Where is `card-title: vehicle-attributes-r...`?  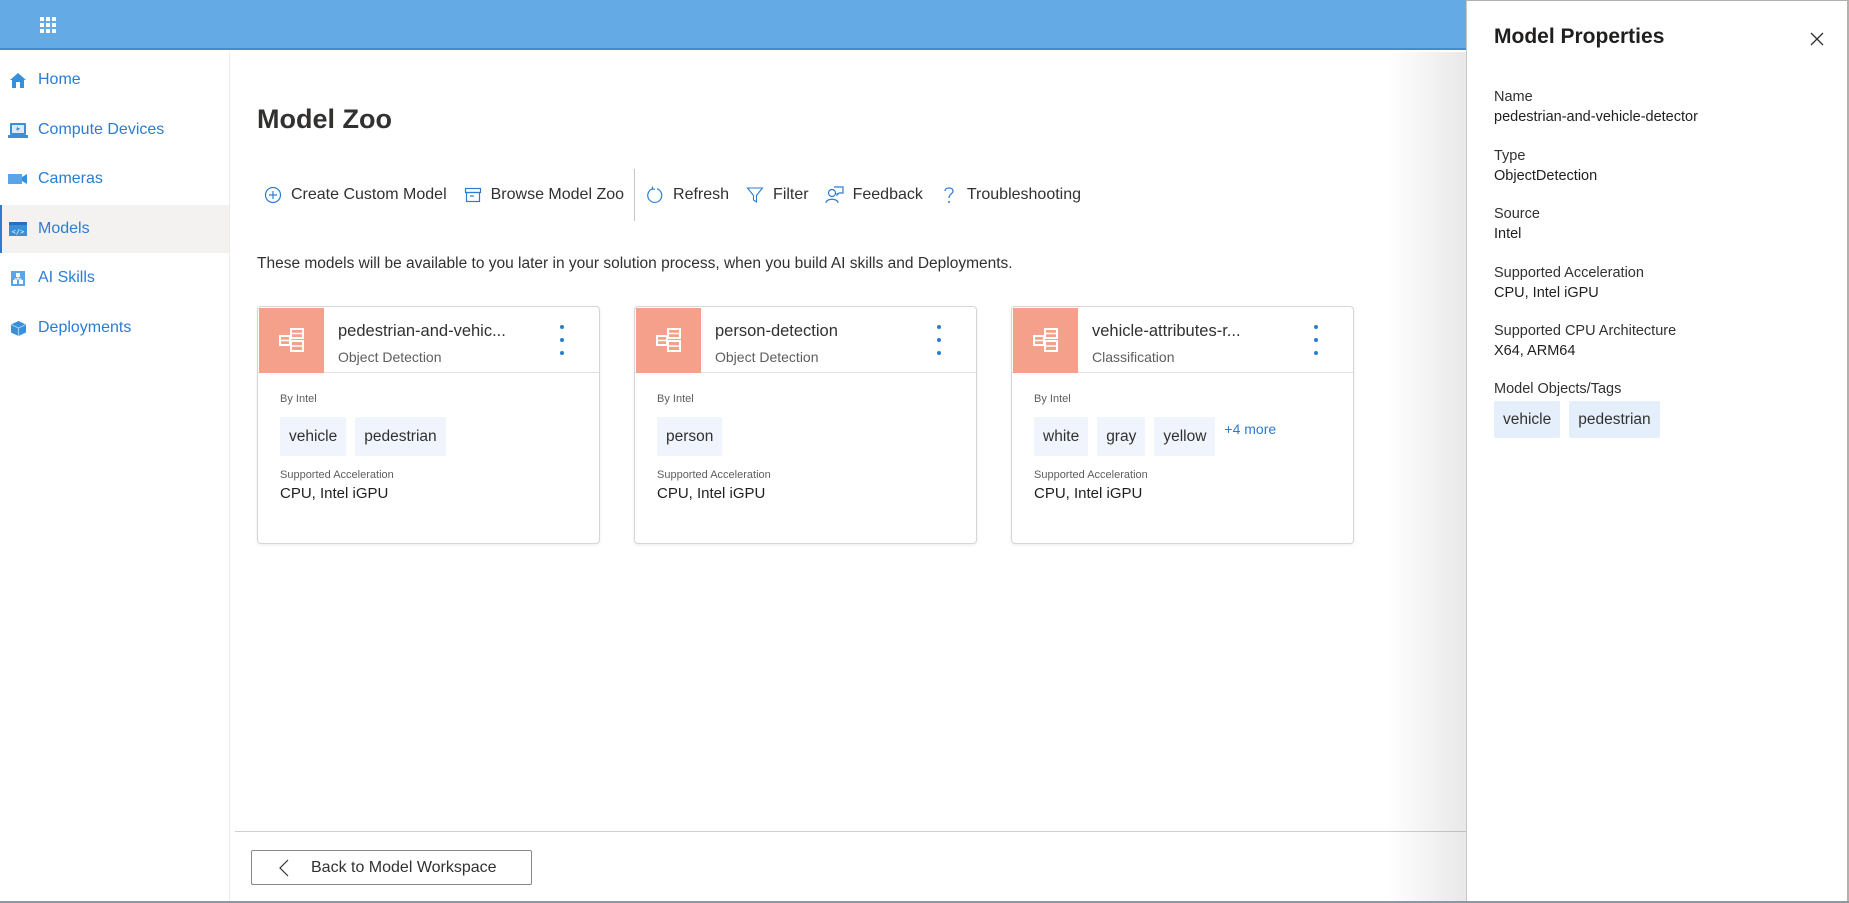 card-title: vehicle-attributes-r... is located at coordinates (1166, 331).